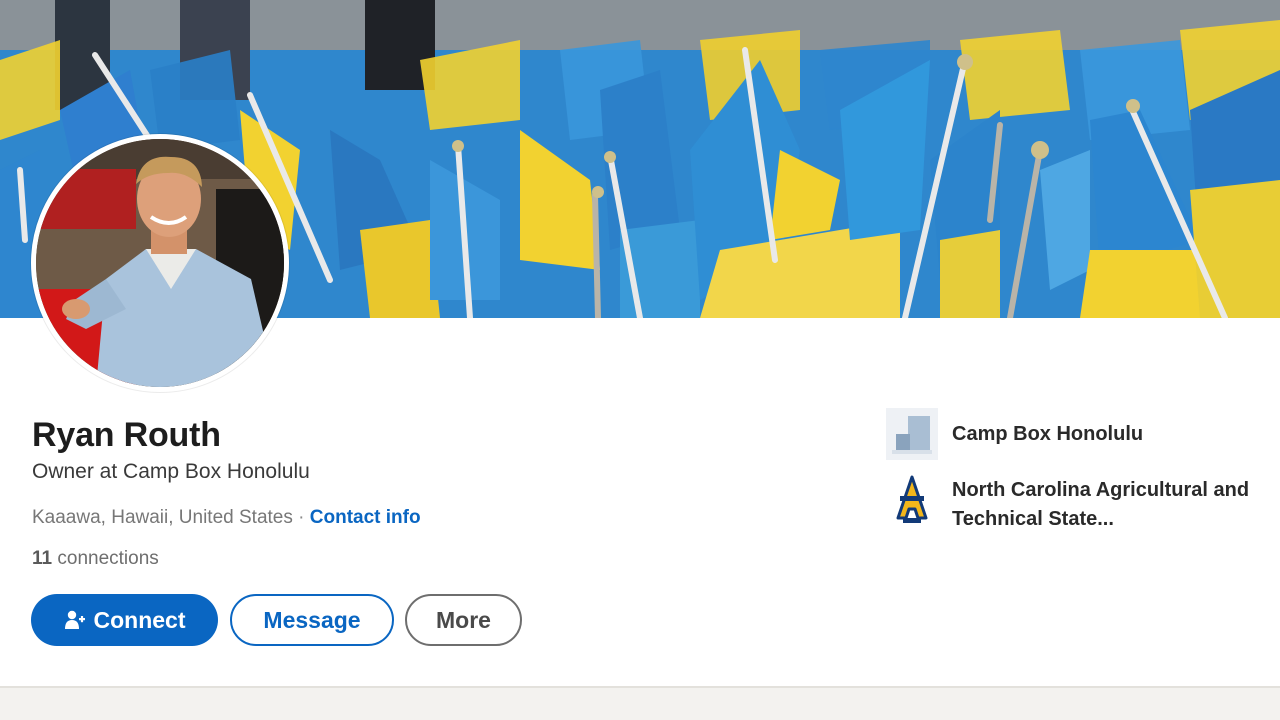  Describe the element at coordinates (640, 703) in the screenshot. I see `page-background-strip` at that location.